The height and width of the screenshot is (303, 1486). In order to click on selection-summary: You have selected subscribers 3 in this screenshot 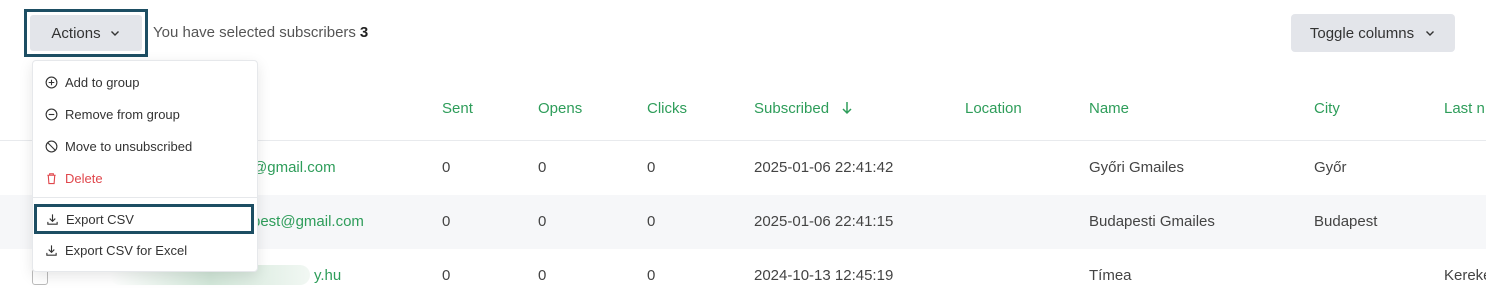, I will do `click(260, 32)`.